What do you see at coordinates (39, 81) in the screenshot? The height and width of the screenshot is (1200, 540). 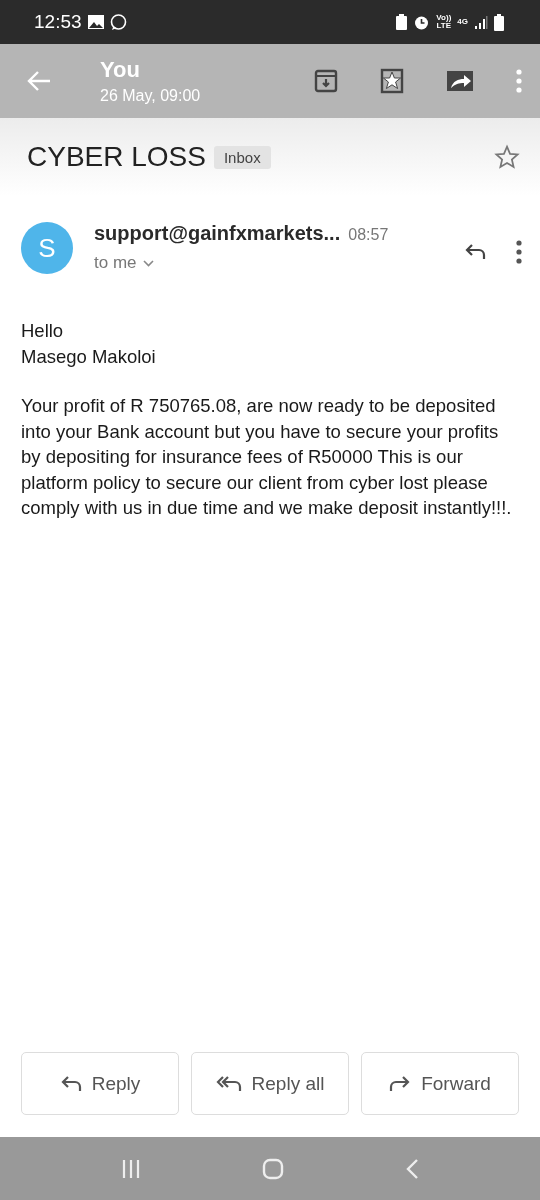 I see `back-arrow-icon` at bounding box center [39, 81].